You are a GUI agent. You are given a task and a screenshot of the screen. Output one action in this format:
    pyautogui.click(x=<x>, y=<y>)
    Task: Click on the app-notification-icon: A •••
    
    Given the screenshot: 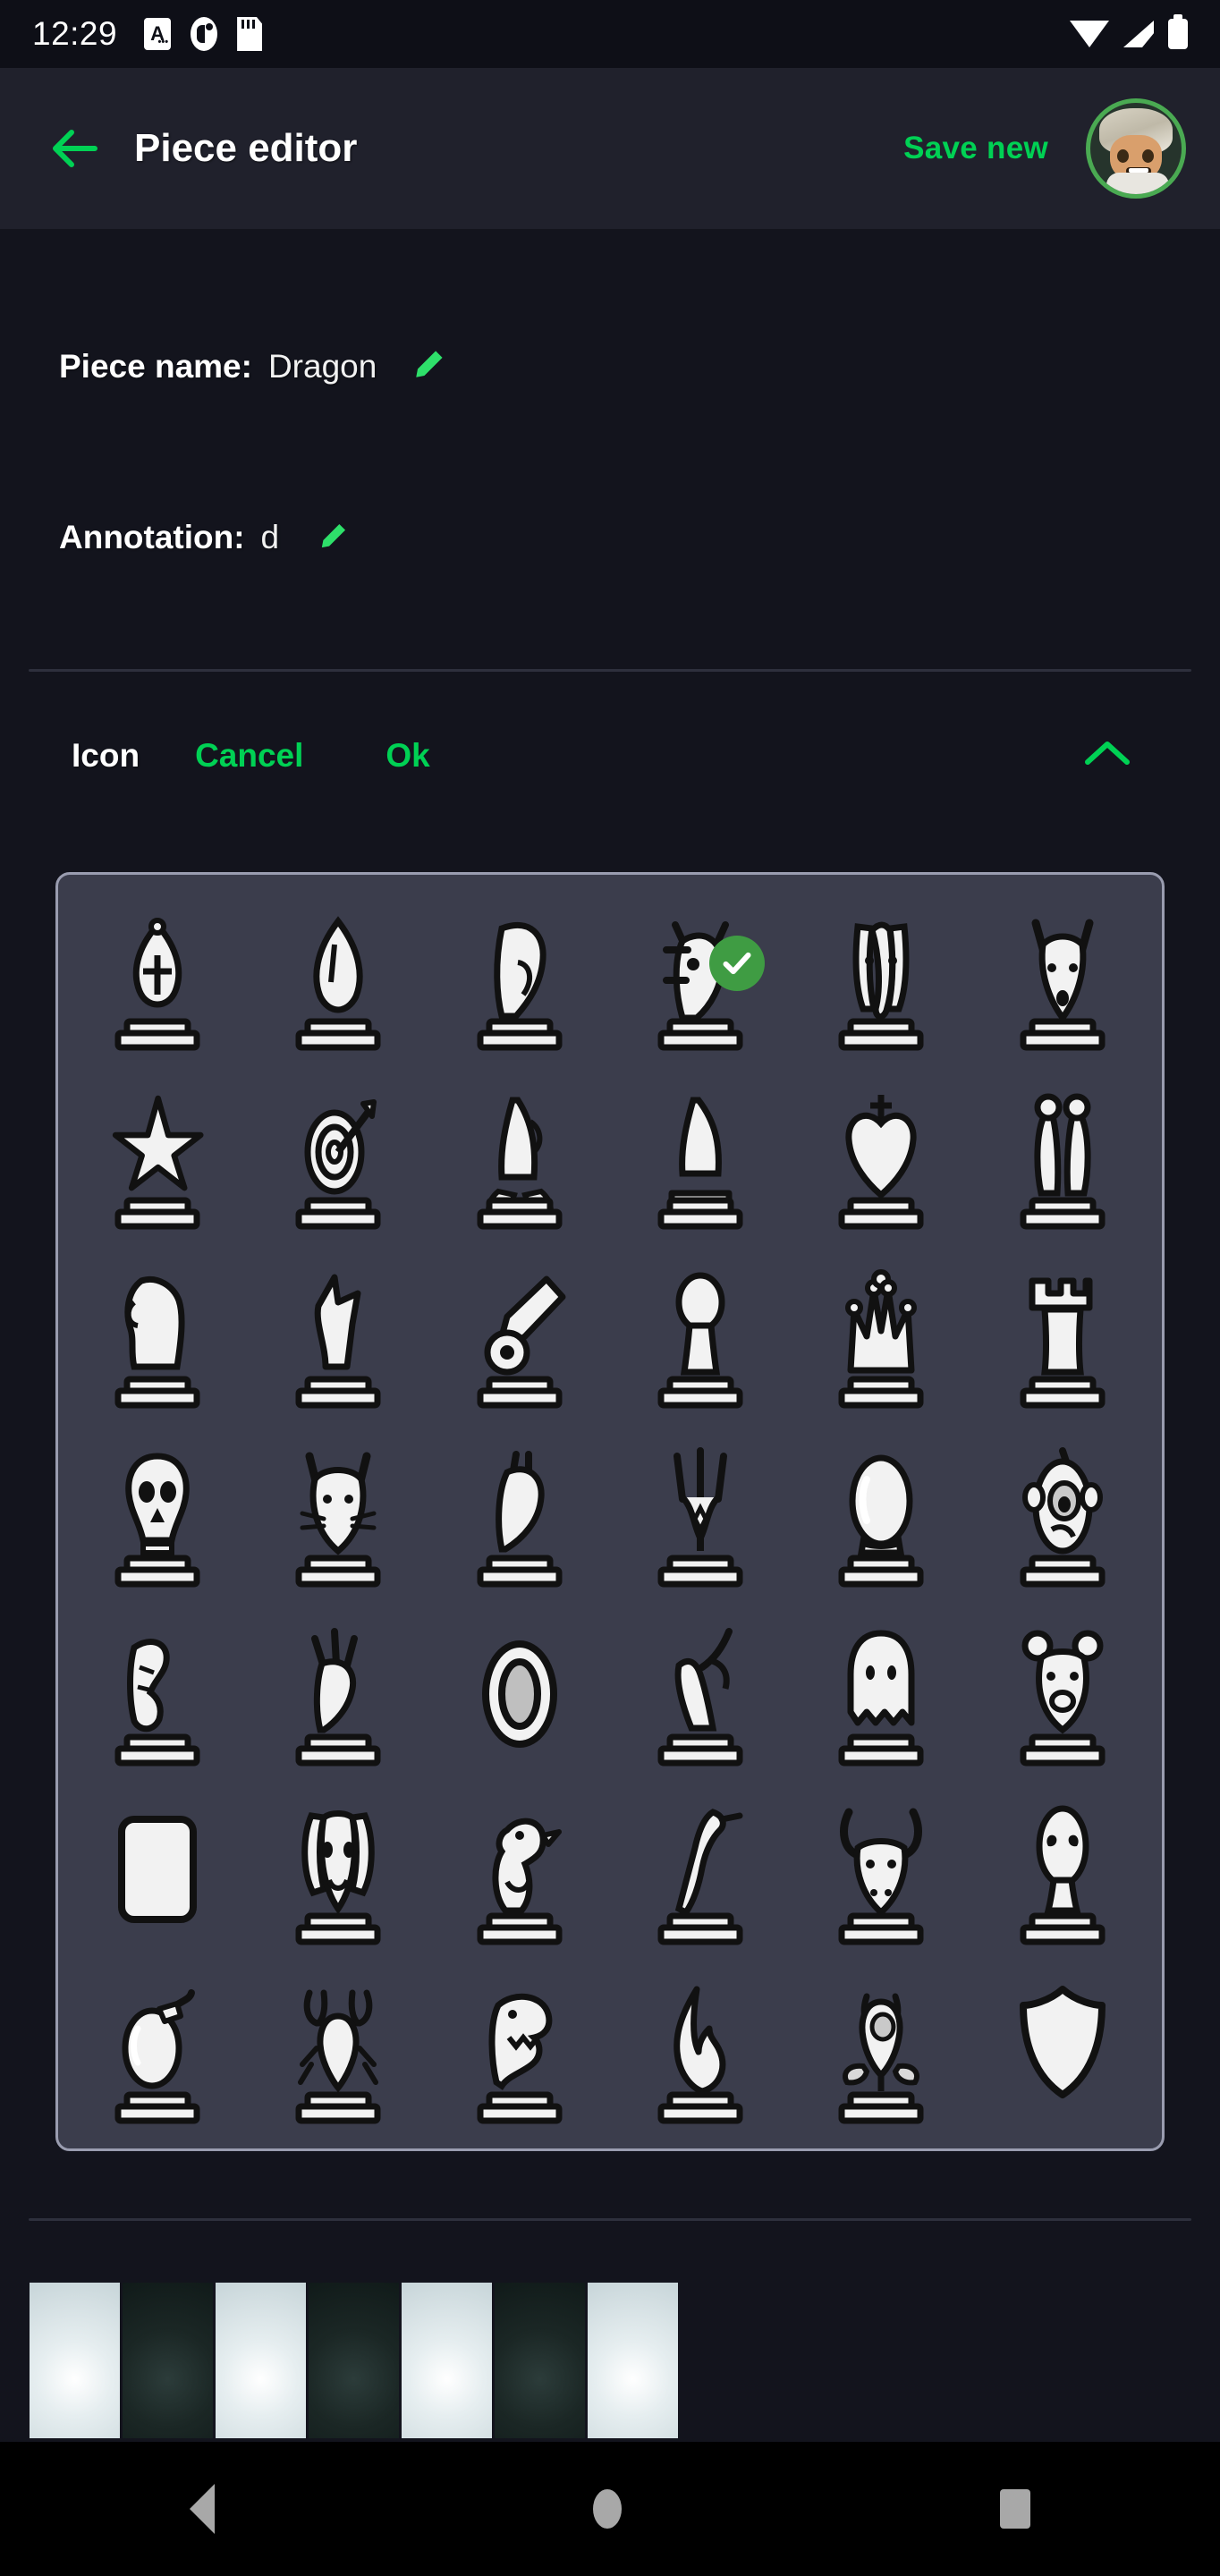 What is the action you would take?
    pyautogui.click(x=158, y=34)
    